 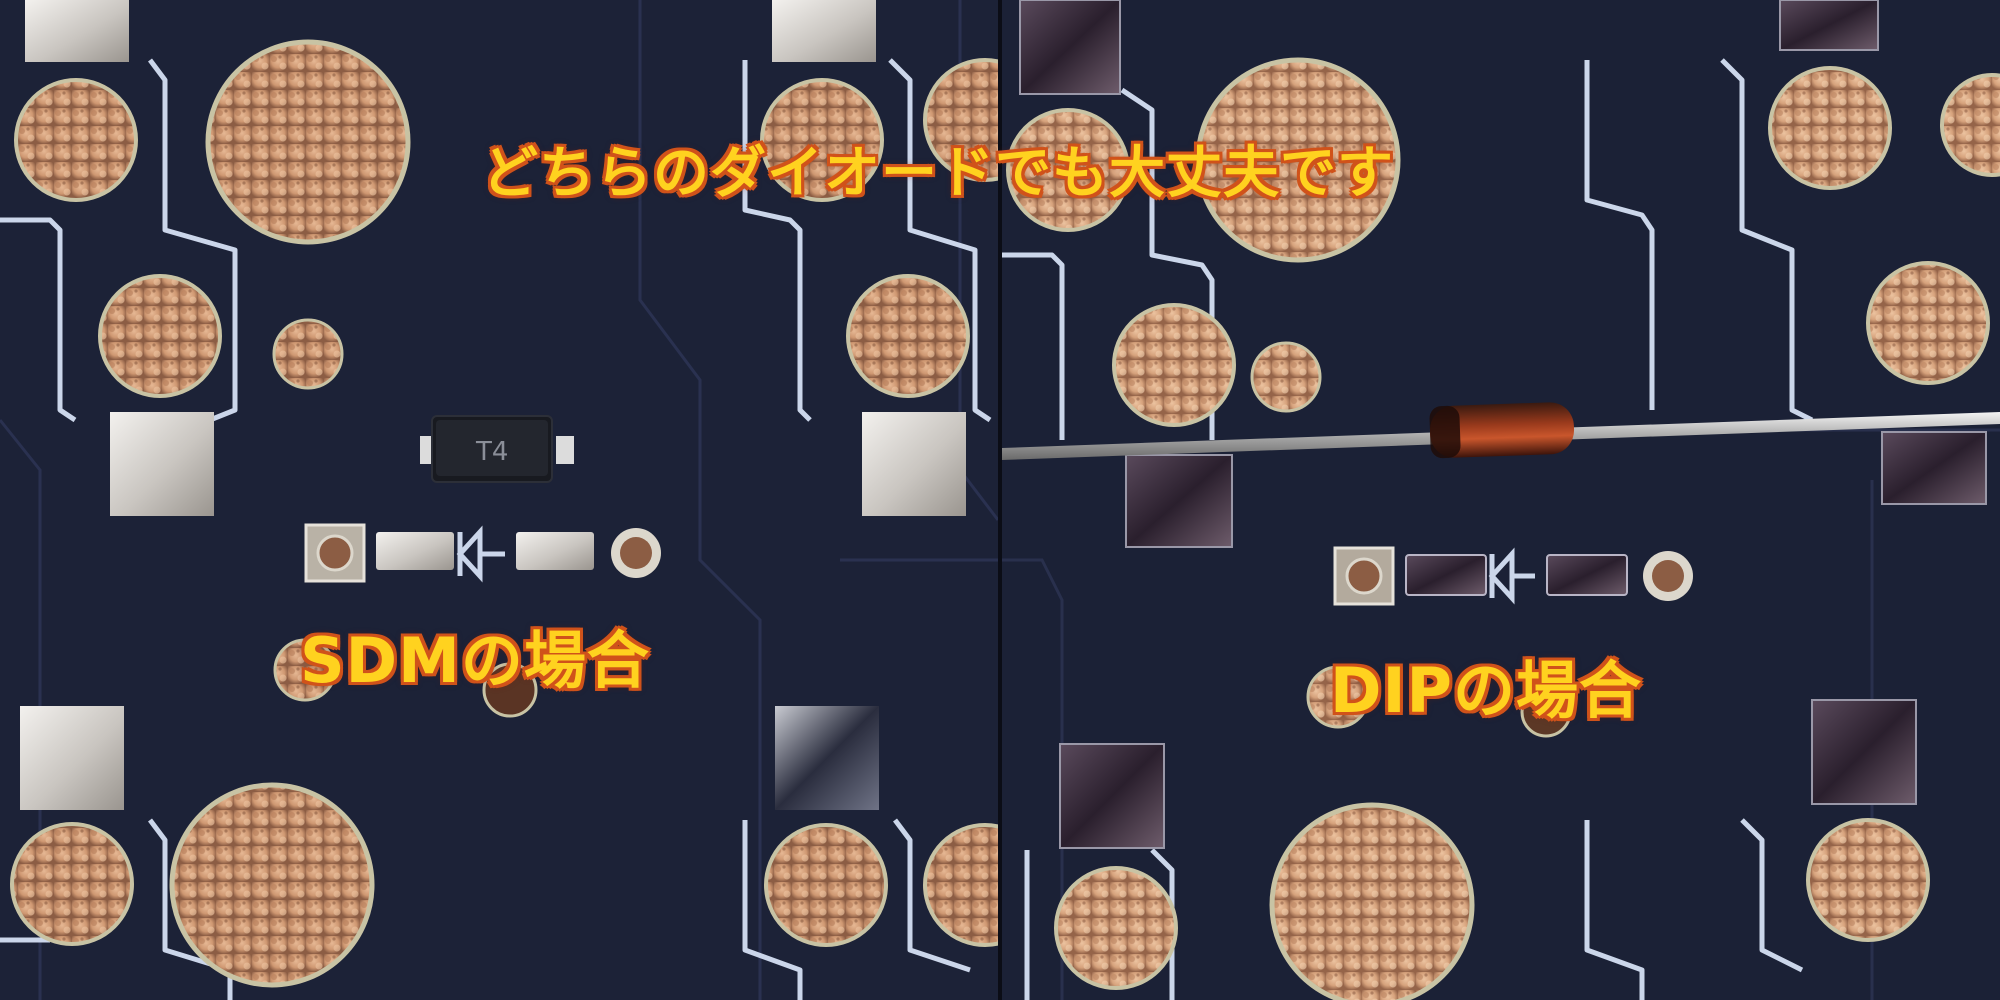 I want to click on smd-diode-marking: T4, so click(x=491, y=452).